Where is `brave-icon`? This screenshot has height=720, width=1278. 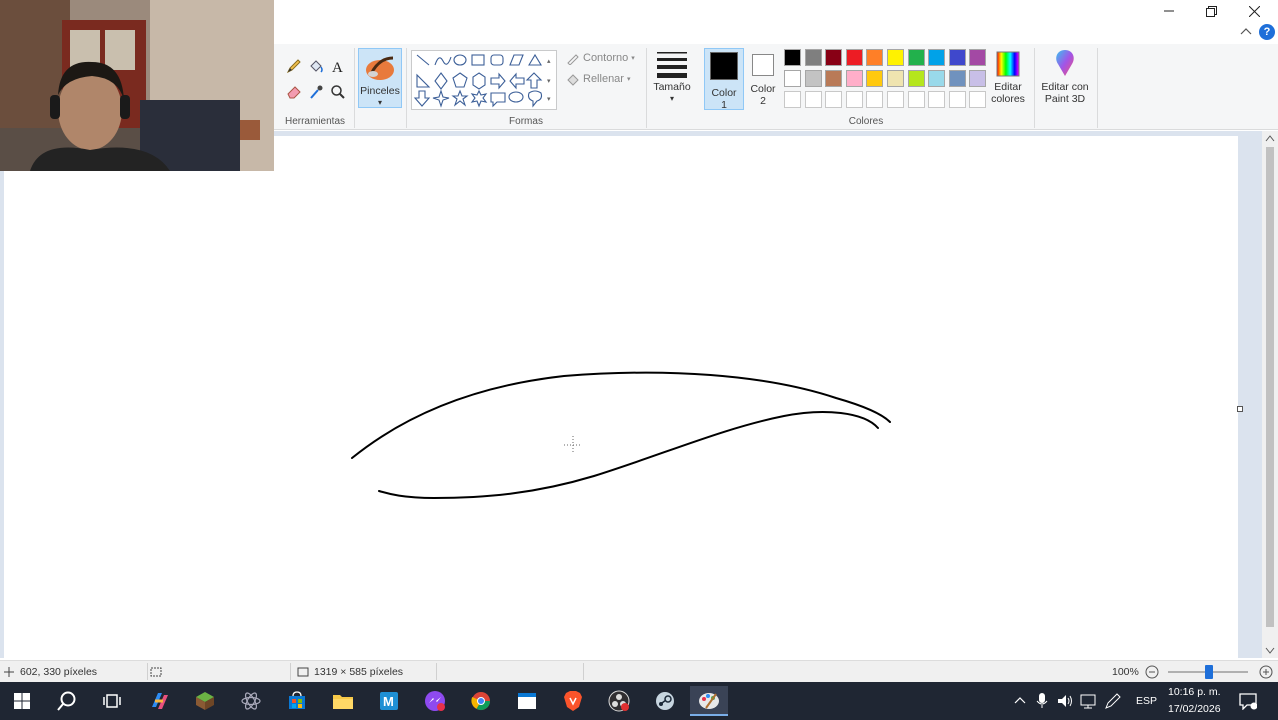 brave-icon is located at coordinates (573, 701).